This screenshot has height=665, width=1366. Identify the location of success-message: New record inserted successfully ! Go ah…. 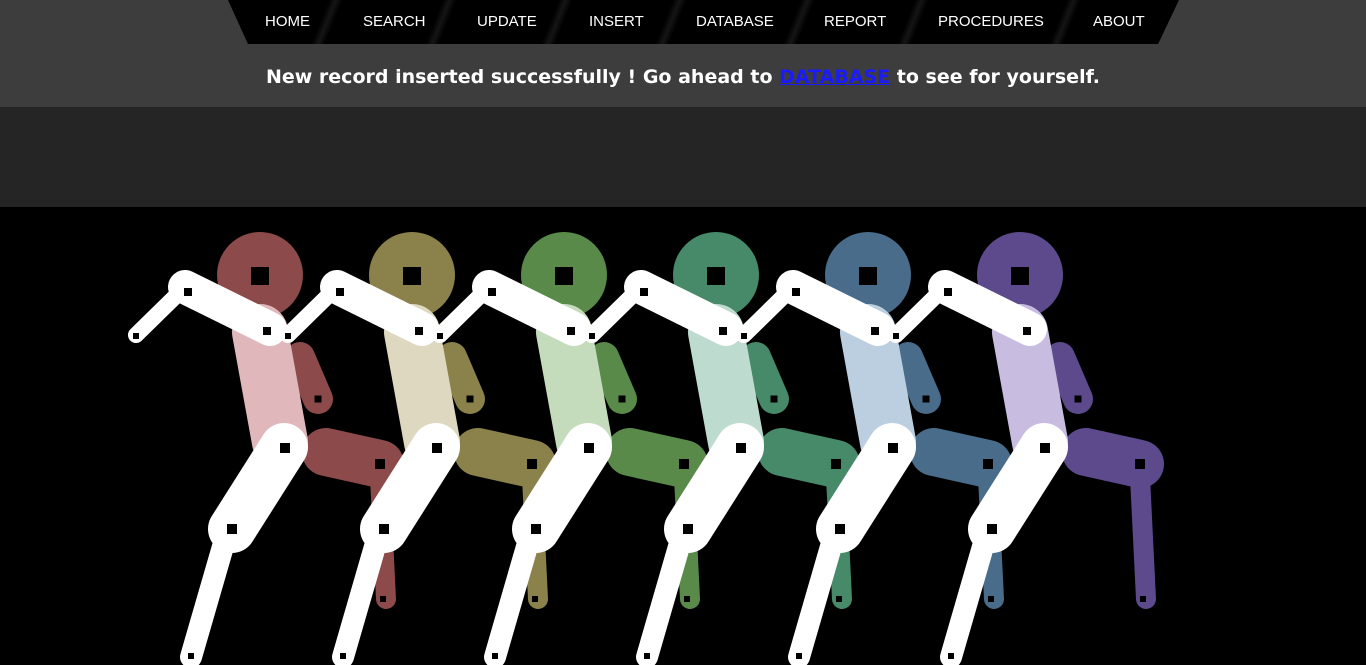
(683, 77).